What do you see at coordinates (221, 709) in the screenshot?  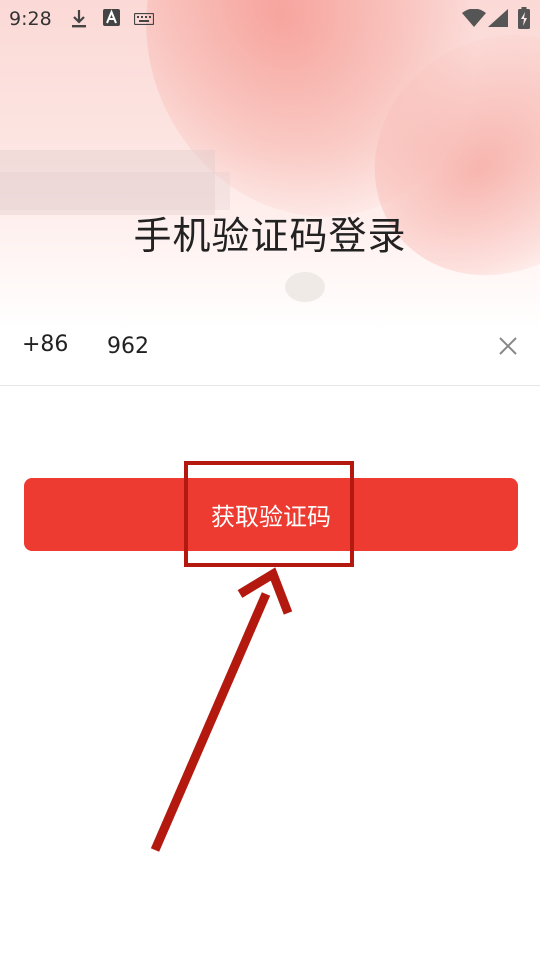 I see `annotation-arrow` at bounding box center [221, 709].